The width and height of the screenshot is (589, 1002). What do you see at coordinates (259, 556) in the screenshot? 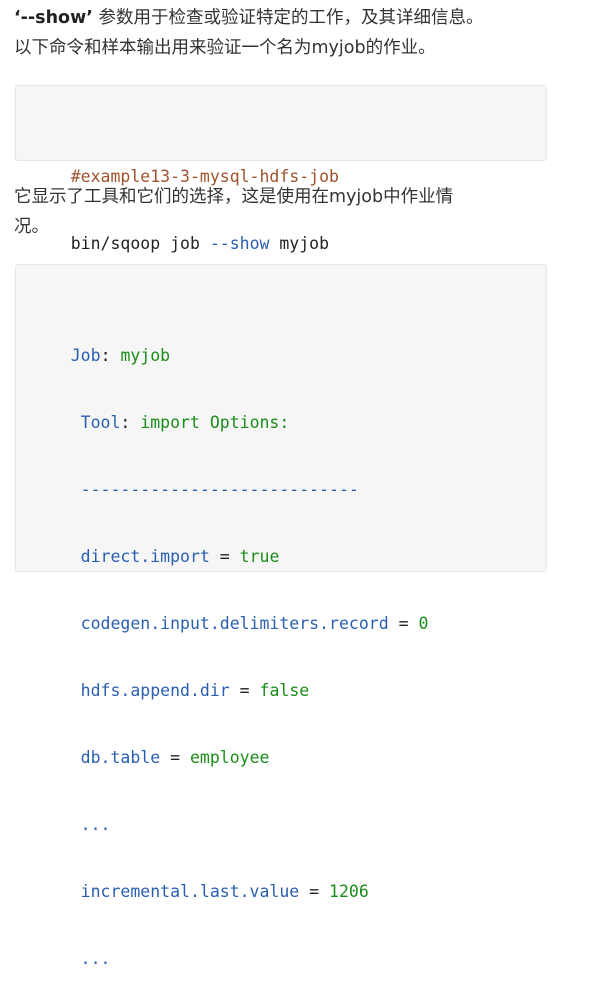
I see `row-value: true` at bounding box center [259, 556].